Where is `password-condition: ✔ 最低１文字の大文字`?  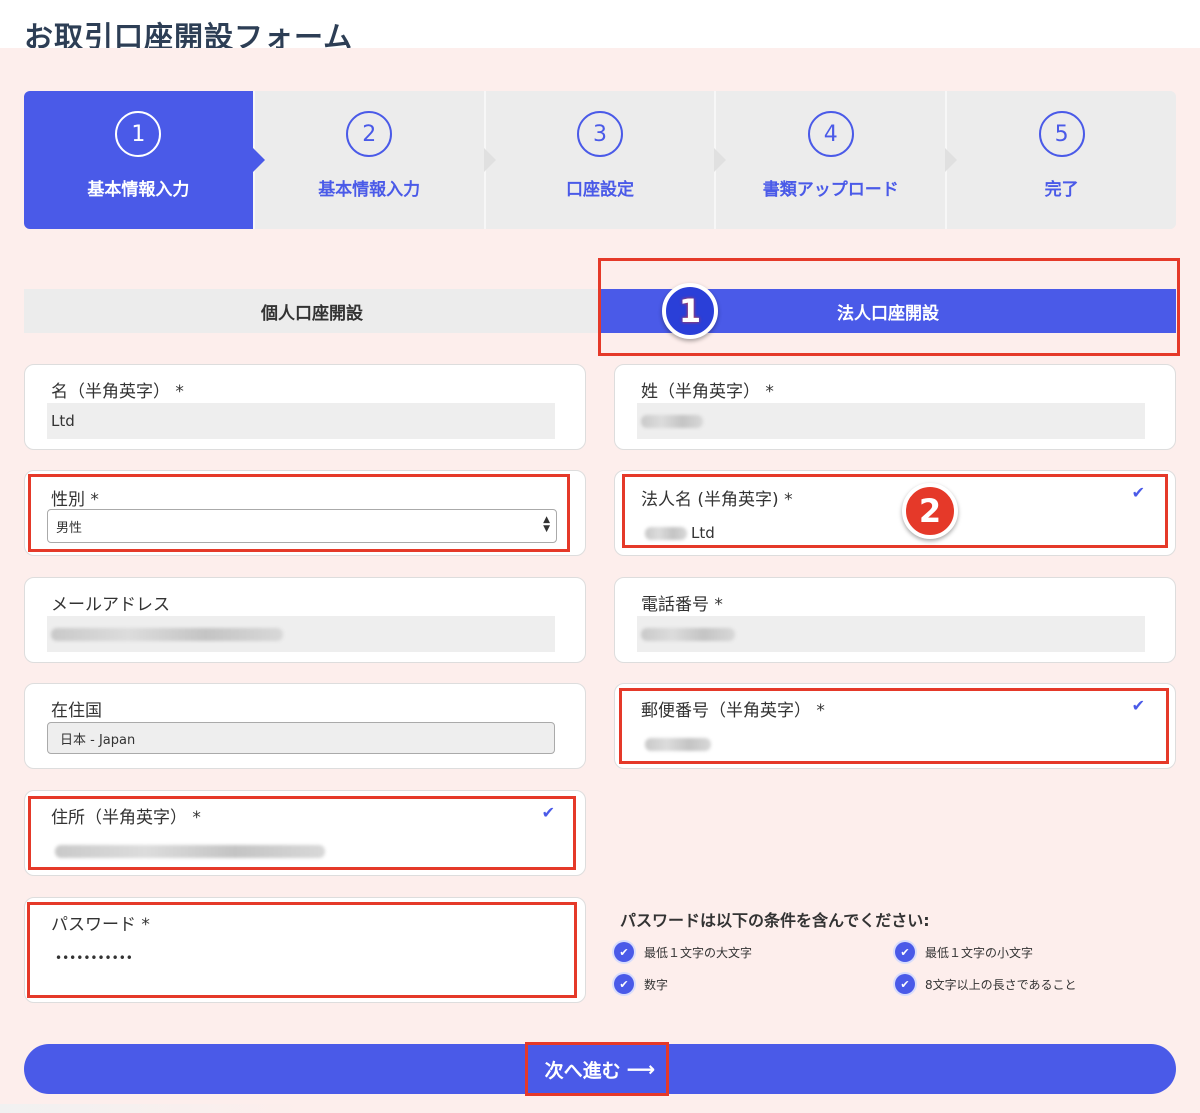
password-condition: ✔ 最低１文字の大文字 is located at coordinates (683, 952).